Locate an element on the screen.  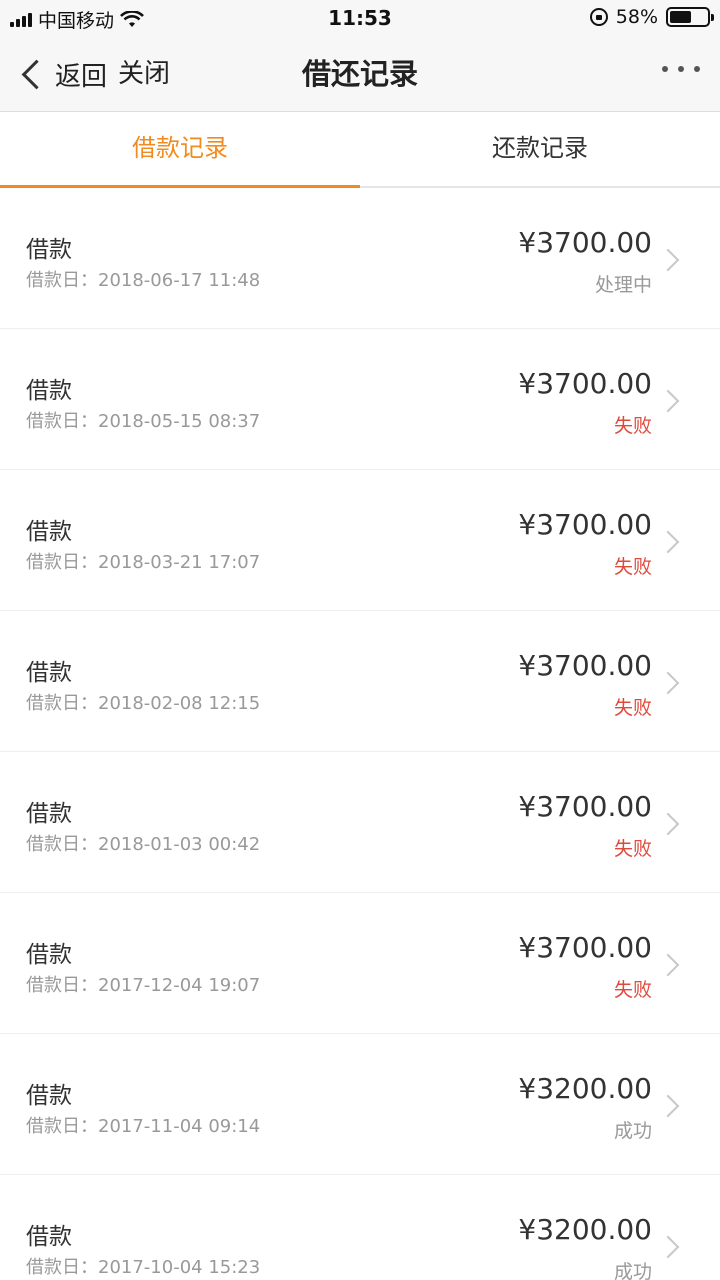
chevron-left-icon is located at coordinates (36, 74).